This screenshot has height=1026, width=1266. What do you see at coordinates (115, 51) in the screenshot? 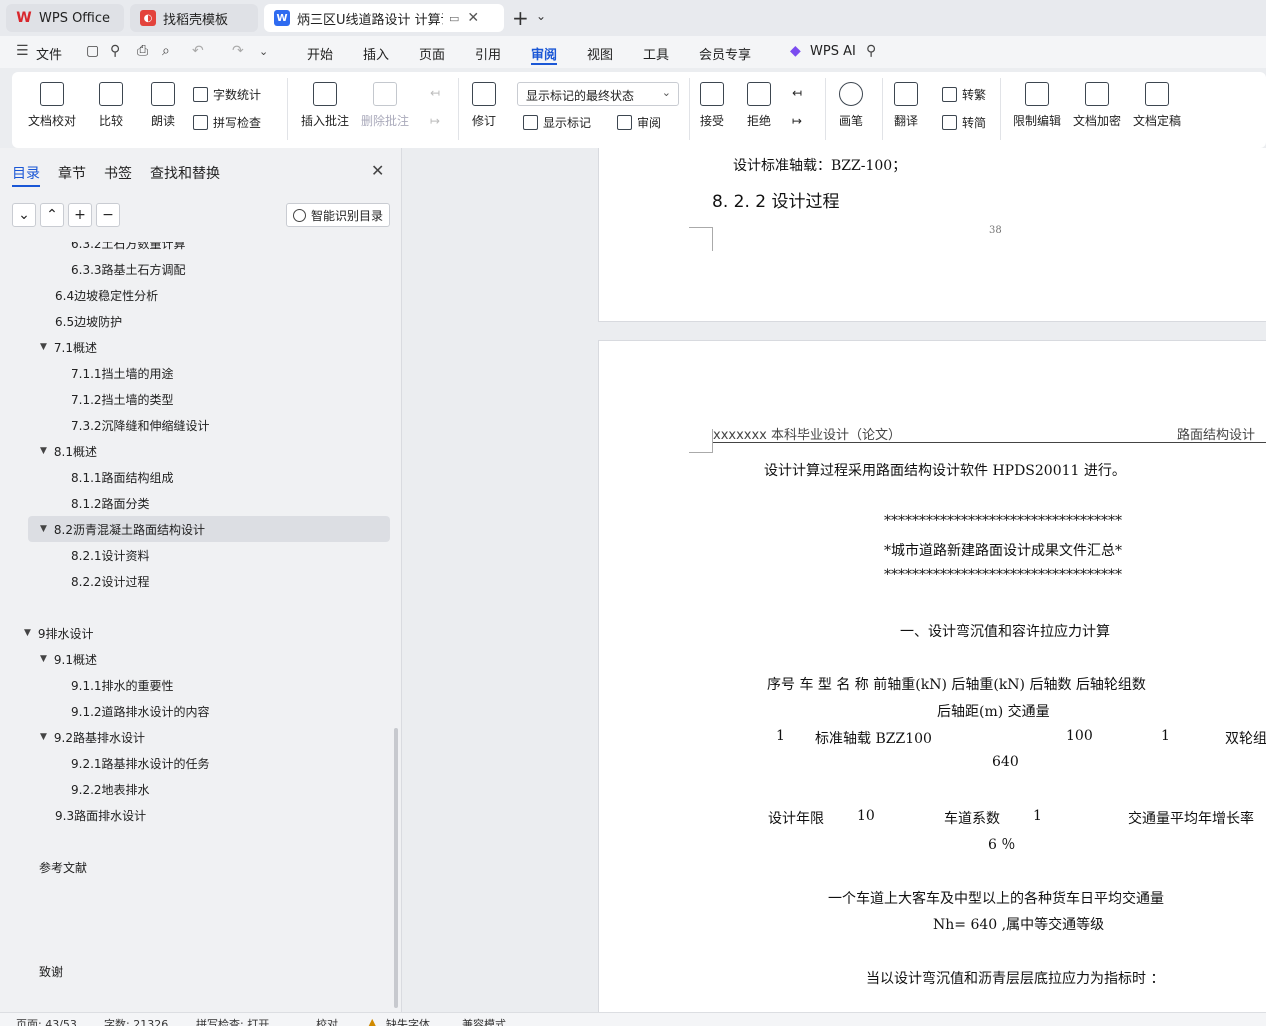
I see `pin-icon: ⚲` at bounding box center [115, 51].